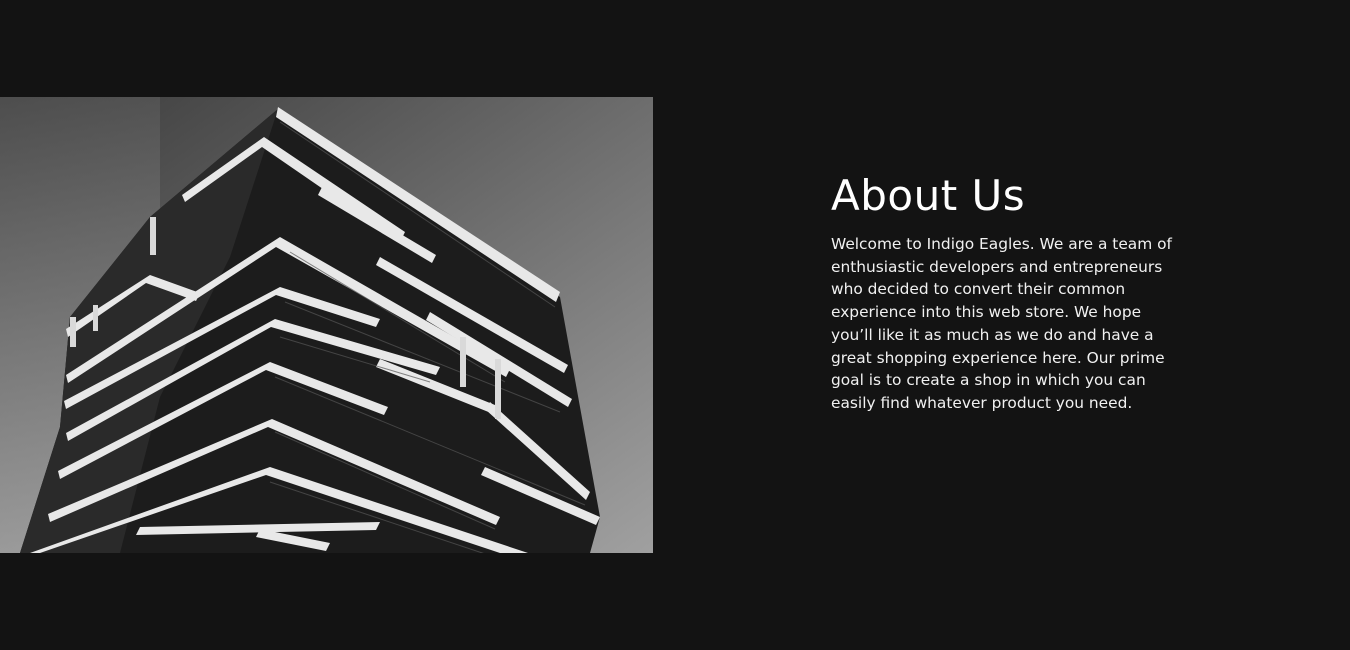  I want to click on about-title: About Us, so click(928, 195).